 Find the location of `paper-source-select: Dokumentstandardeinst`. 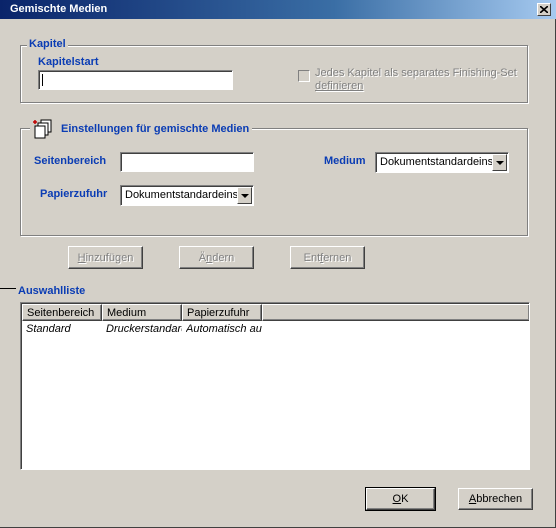

paper-source-select: Dokumentstandardeinst is located at coordinates (187, 195).